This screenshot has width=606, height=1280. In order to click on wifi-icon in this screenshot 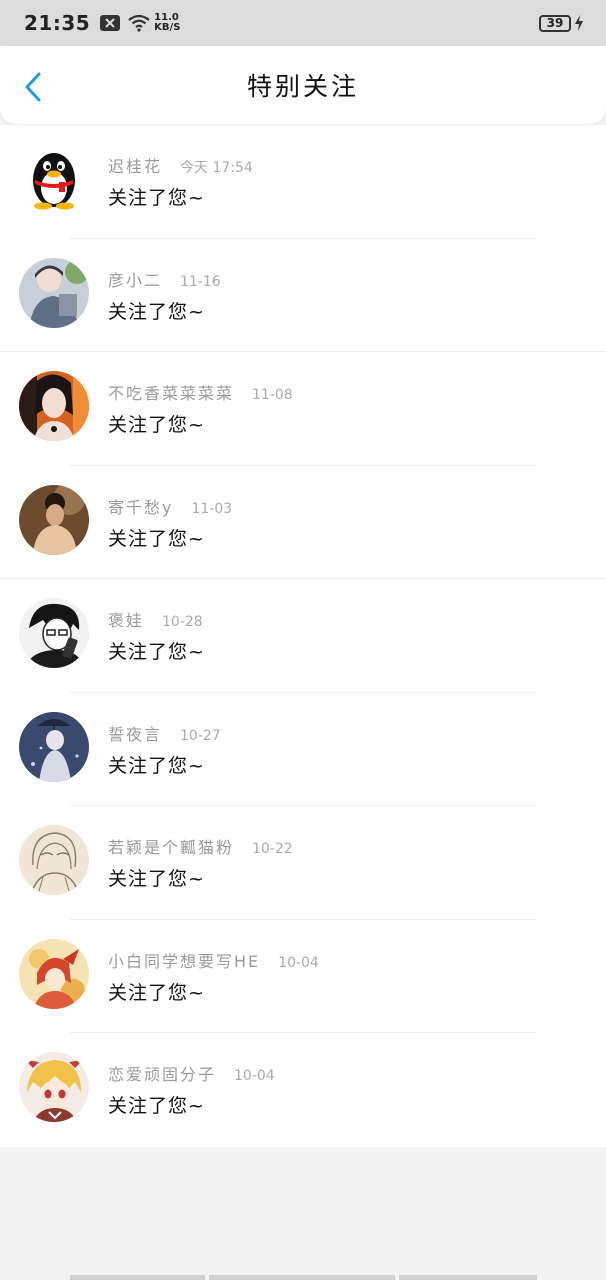, I will do `click(139, 23)`.